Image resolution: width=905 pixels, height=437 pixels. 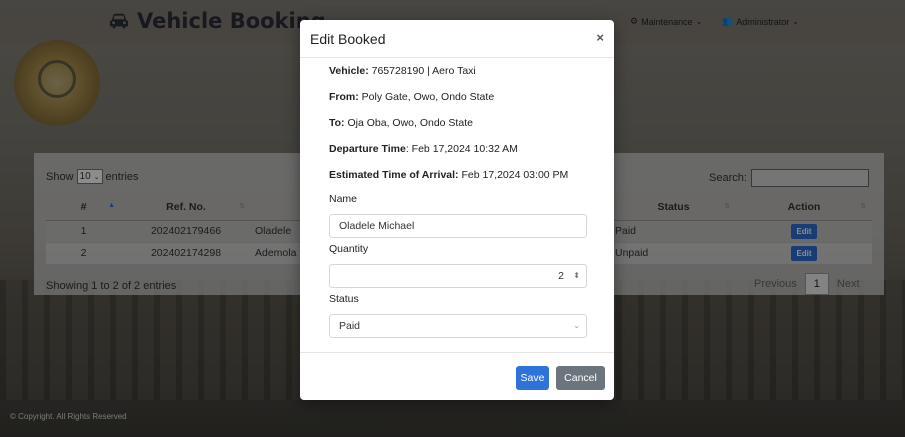 What do you see at coordinates (350, 326) in the screenshot?
I see `status-select-value: Paid` at bounding box center [350, 326].